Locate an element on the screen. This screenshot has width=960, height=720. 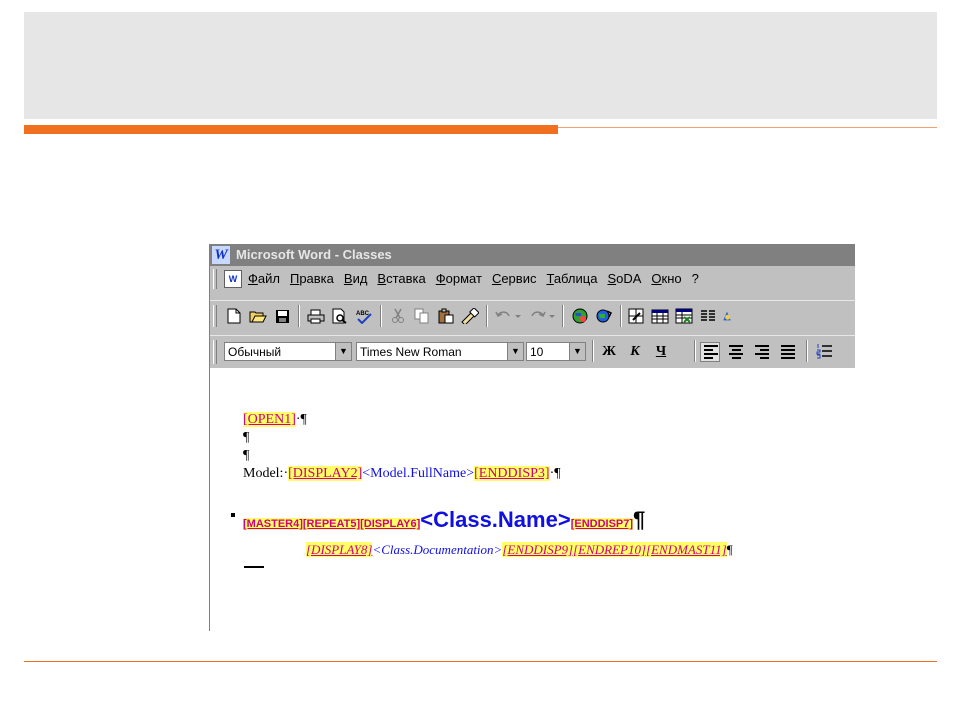
menu-insert: Вставка is located at coordinates (401, 279).